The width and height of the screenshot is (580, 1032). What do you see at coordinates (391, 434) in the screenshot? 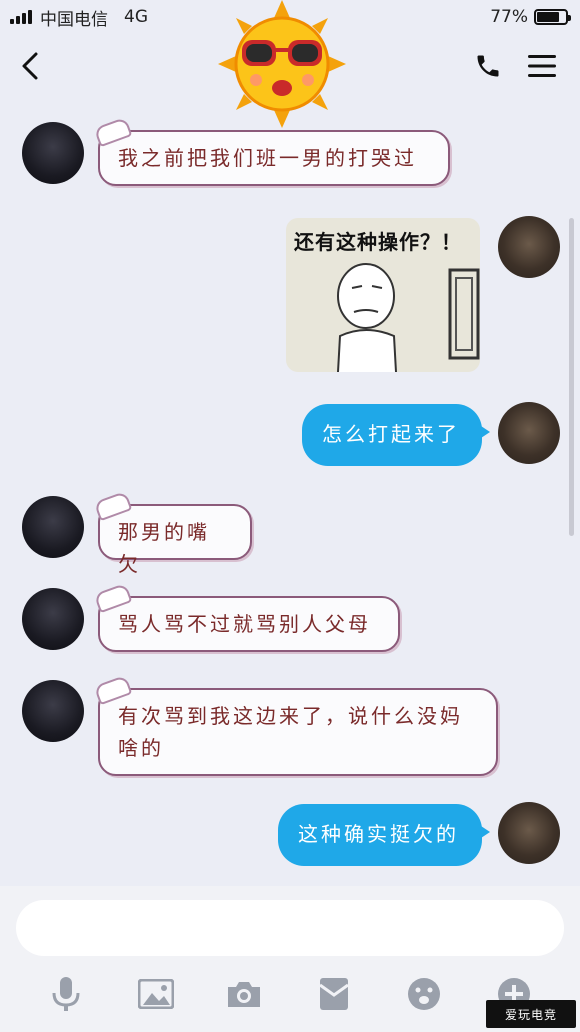
I see `message-text: 怎么打起来了` at bounding box center [391, 434].